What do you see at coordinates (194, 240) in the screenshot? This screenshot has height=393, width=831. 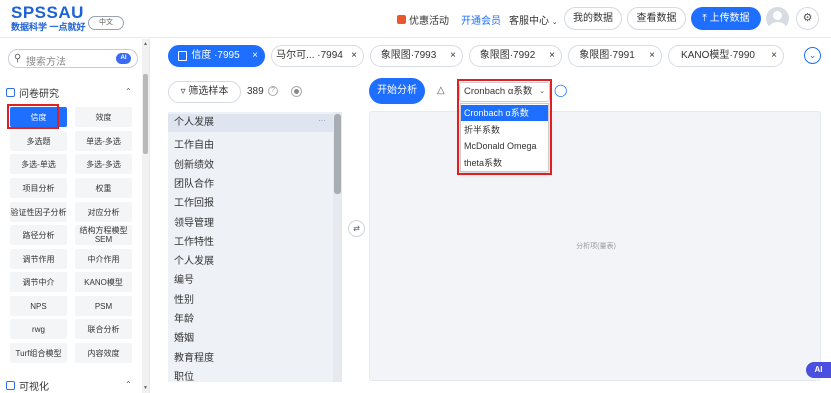 I see `variable-item: 工作特性` at bounding box center [194, 240].